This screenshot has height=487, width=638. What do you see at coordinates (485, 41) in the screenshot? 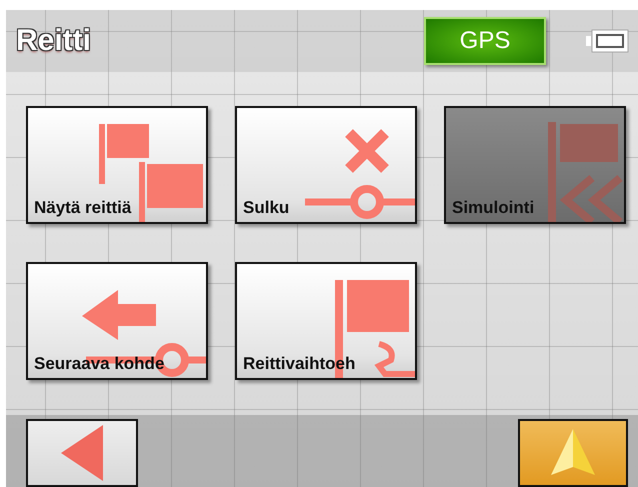
I see `gps-indicator: GPS` at bounding box center [485, 41].